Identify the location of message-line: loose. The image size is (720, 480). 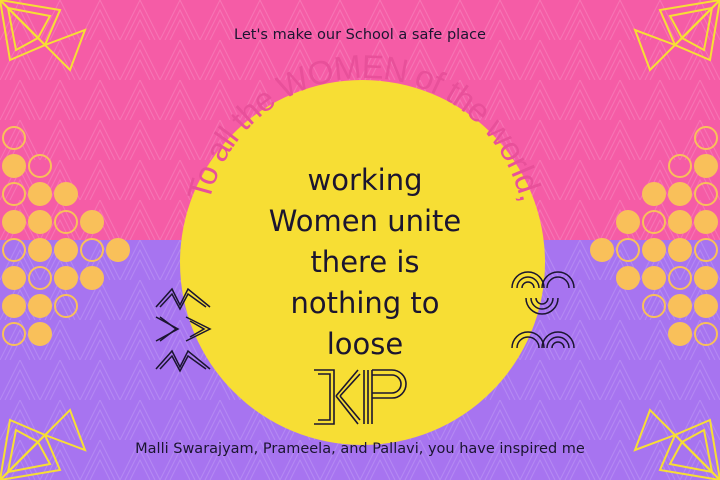
(365, 344).